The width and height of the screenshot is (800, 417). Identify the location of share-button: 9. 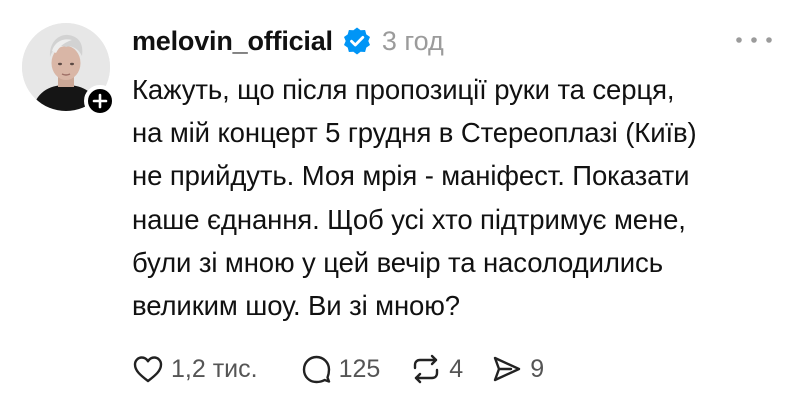
(517, 369).